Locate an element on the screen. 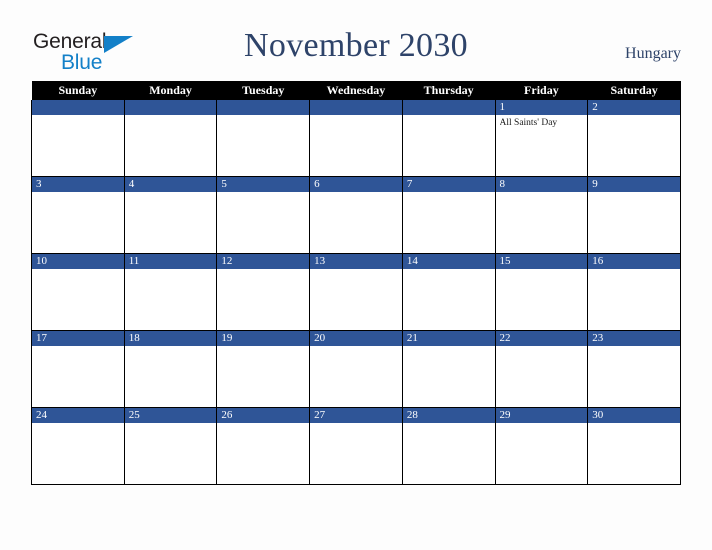 Image resolution: width=712 pixels, height=550 pixels. calendar-week-row: 24 25 26 27 28 29 30 is located at coordinates (356, 446).